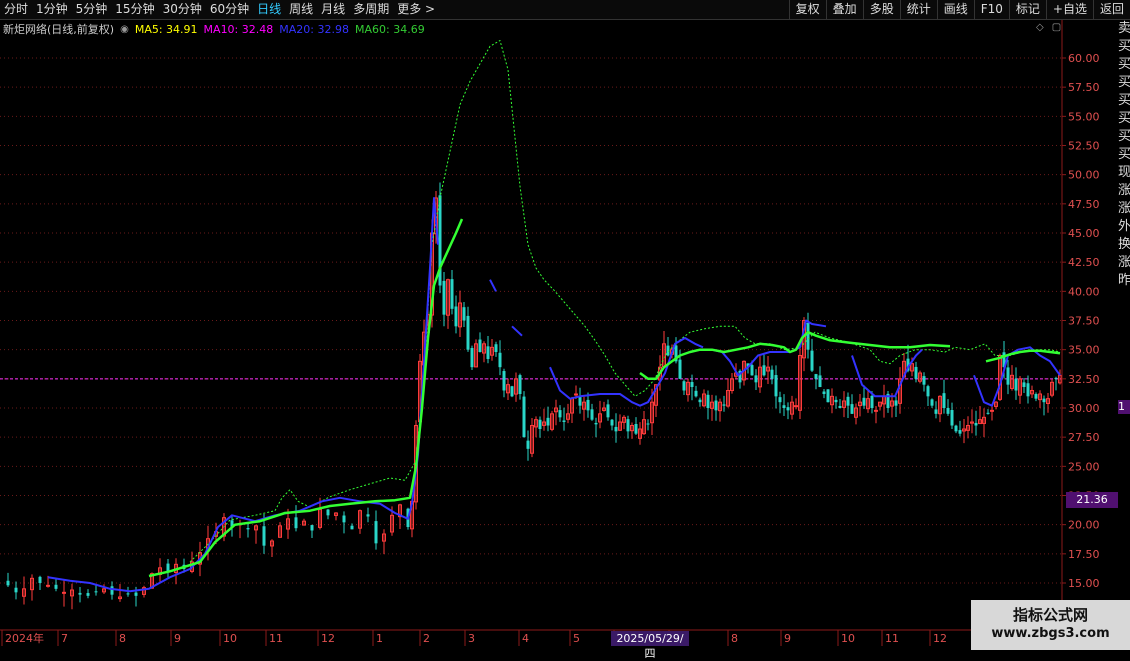  I want to click on y-tick-label: 25.00, so click(1084, 466).